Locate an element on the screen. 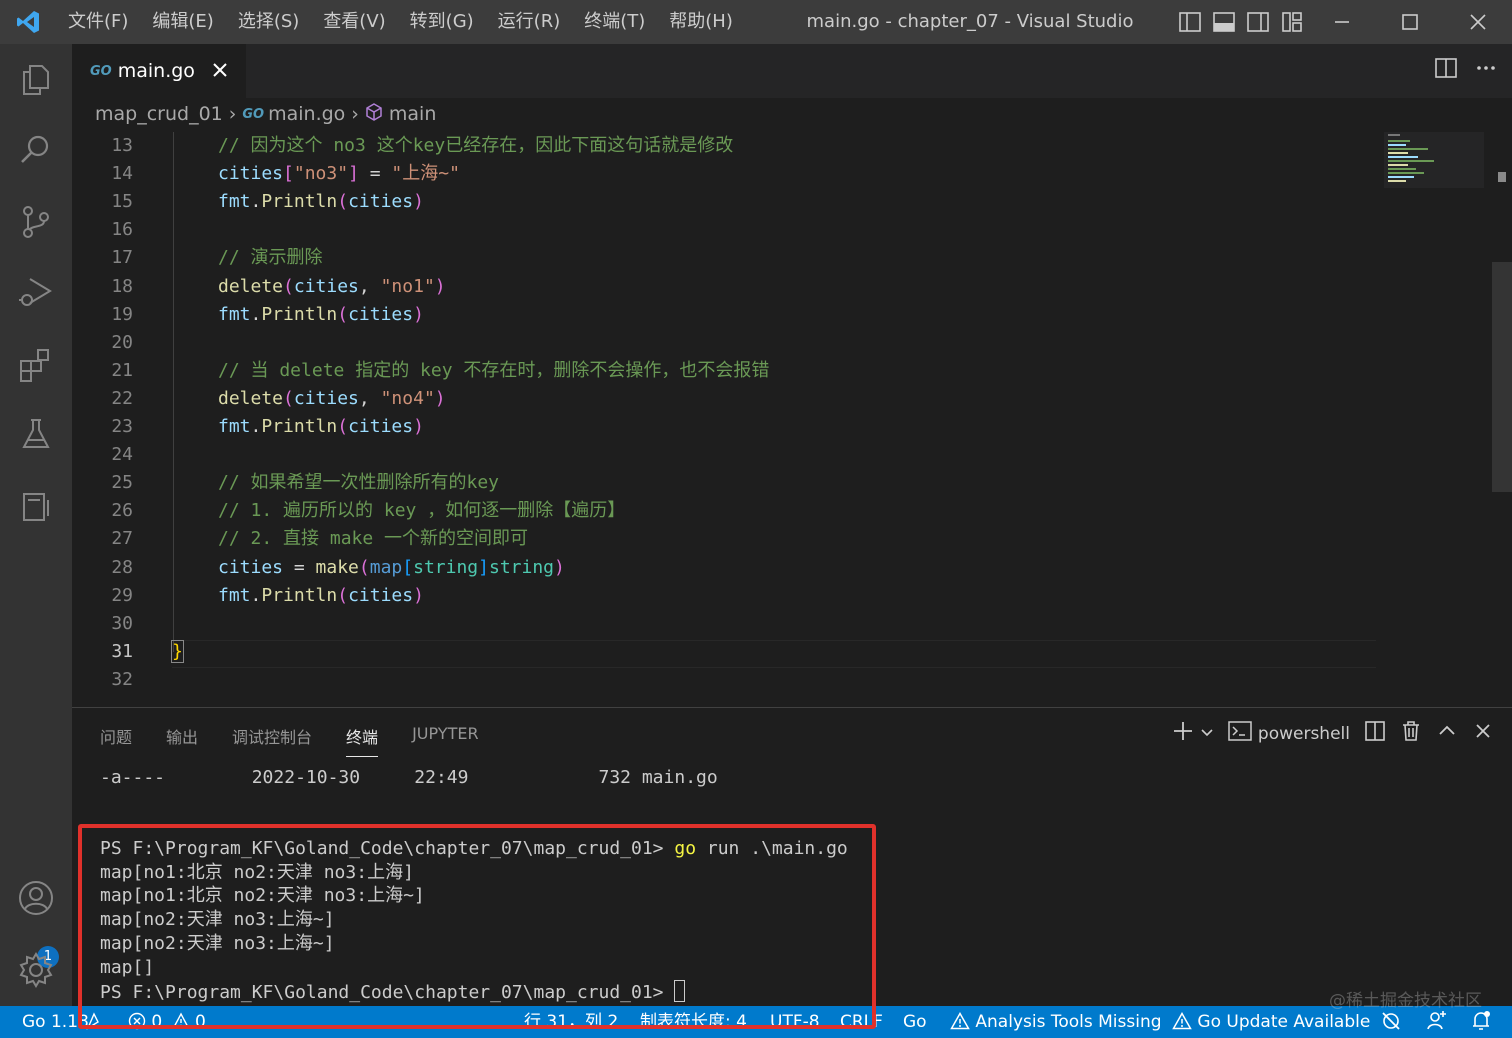 The image size is (1512, 1038). chevron-right-icon: › is located at coordinates (355, 114).